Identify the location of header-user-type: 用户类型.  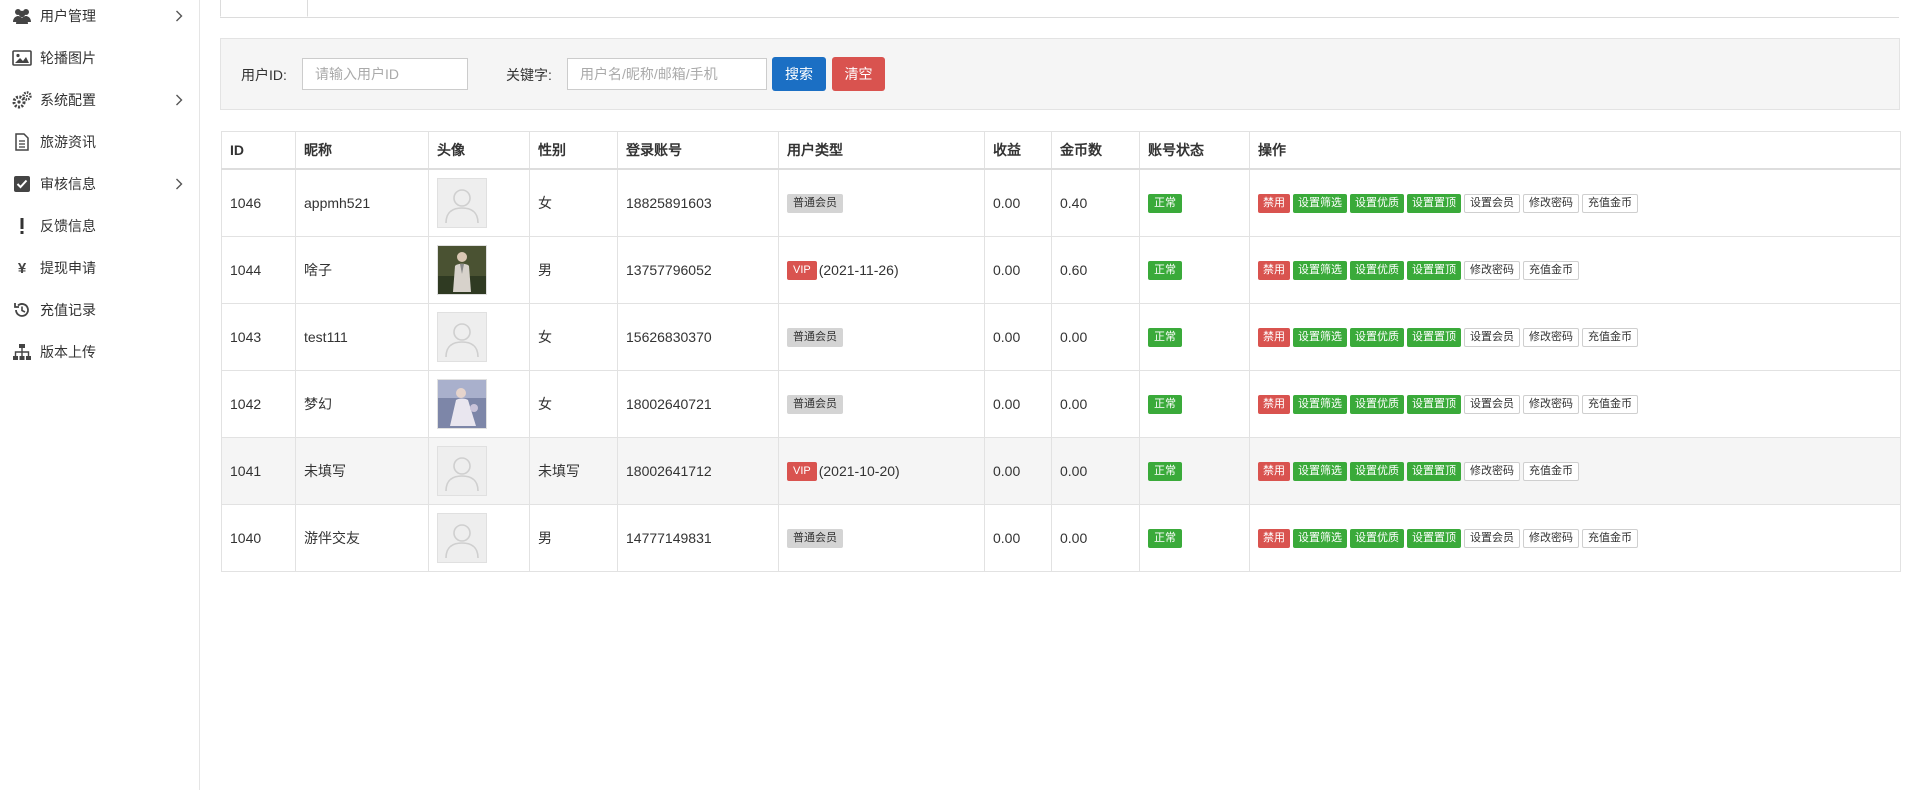
(881, 150).